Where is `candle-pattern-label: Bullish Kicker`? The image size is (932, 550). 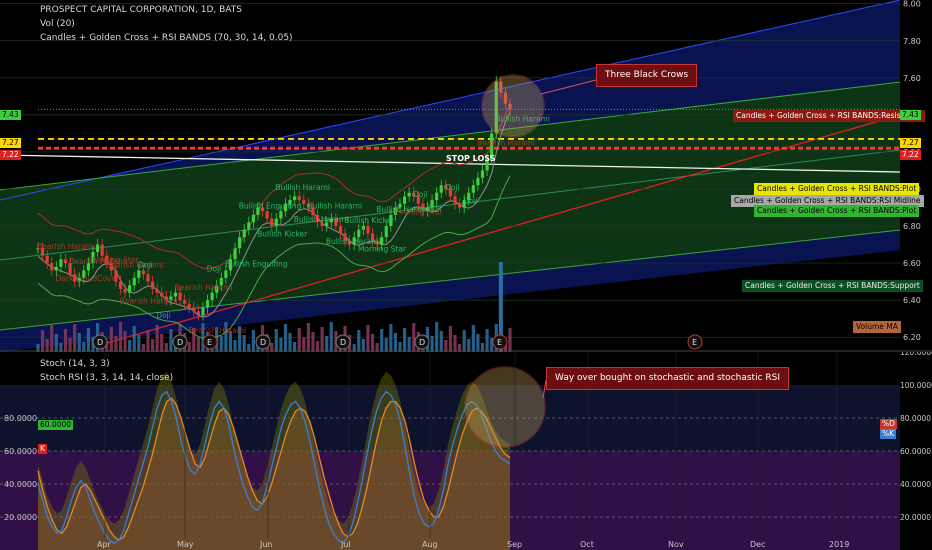 candle-pattern-label: Bullish Kicker is located at coordinates (282, 234).